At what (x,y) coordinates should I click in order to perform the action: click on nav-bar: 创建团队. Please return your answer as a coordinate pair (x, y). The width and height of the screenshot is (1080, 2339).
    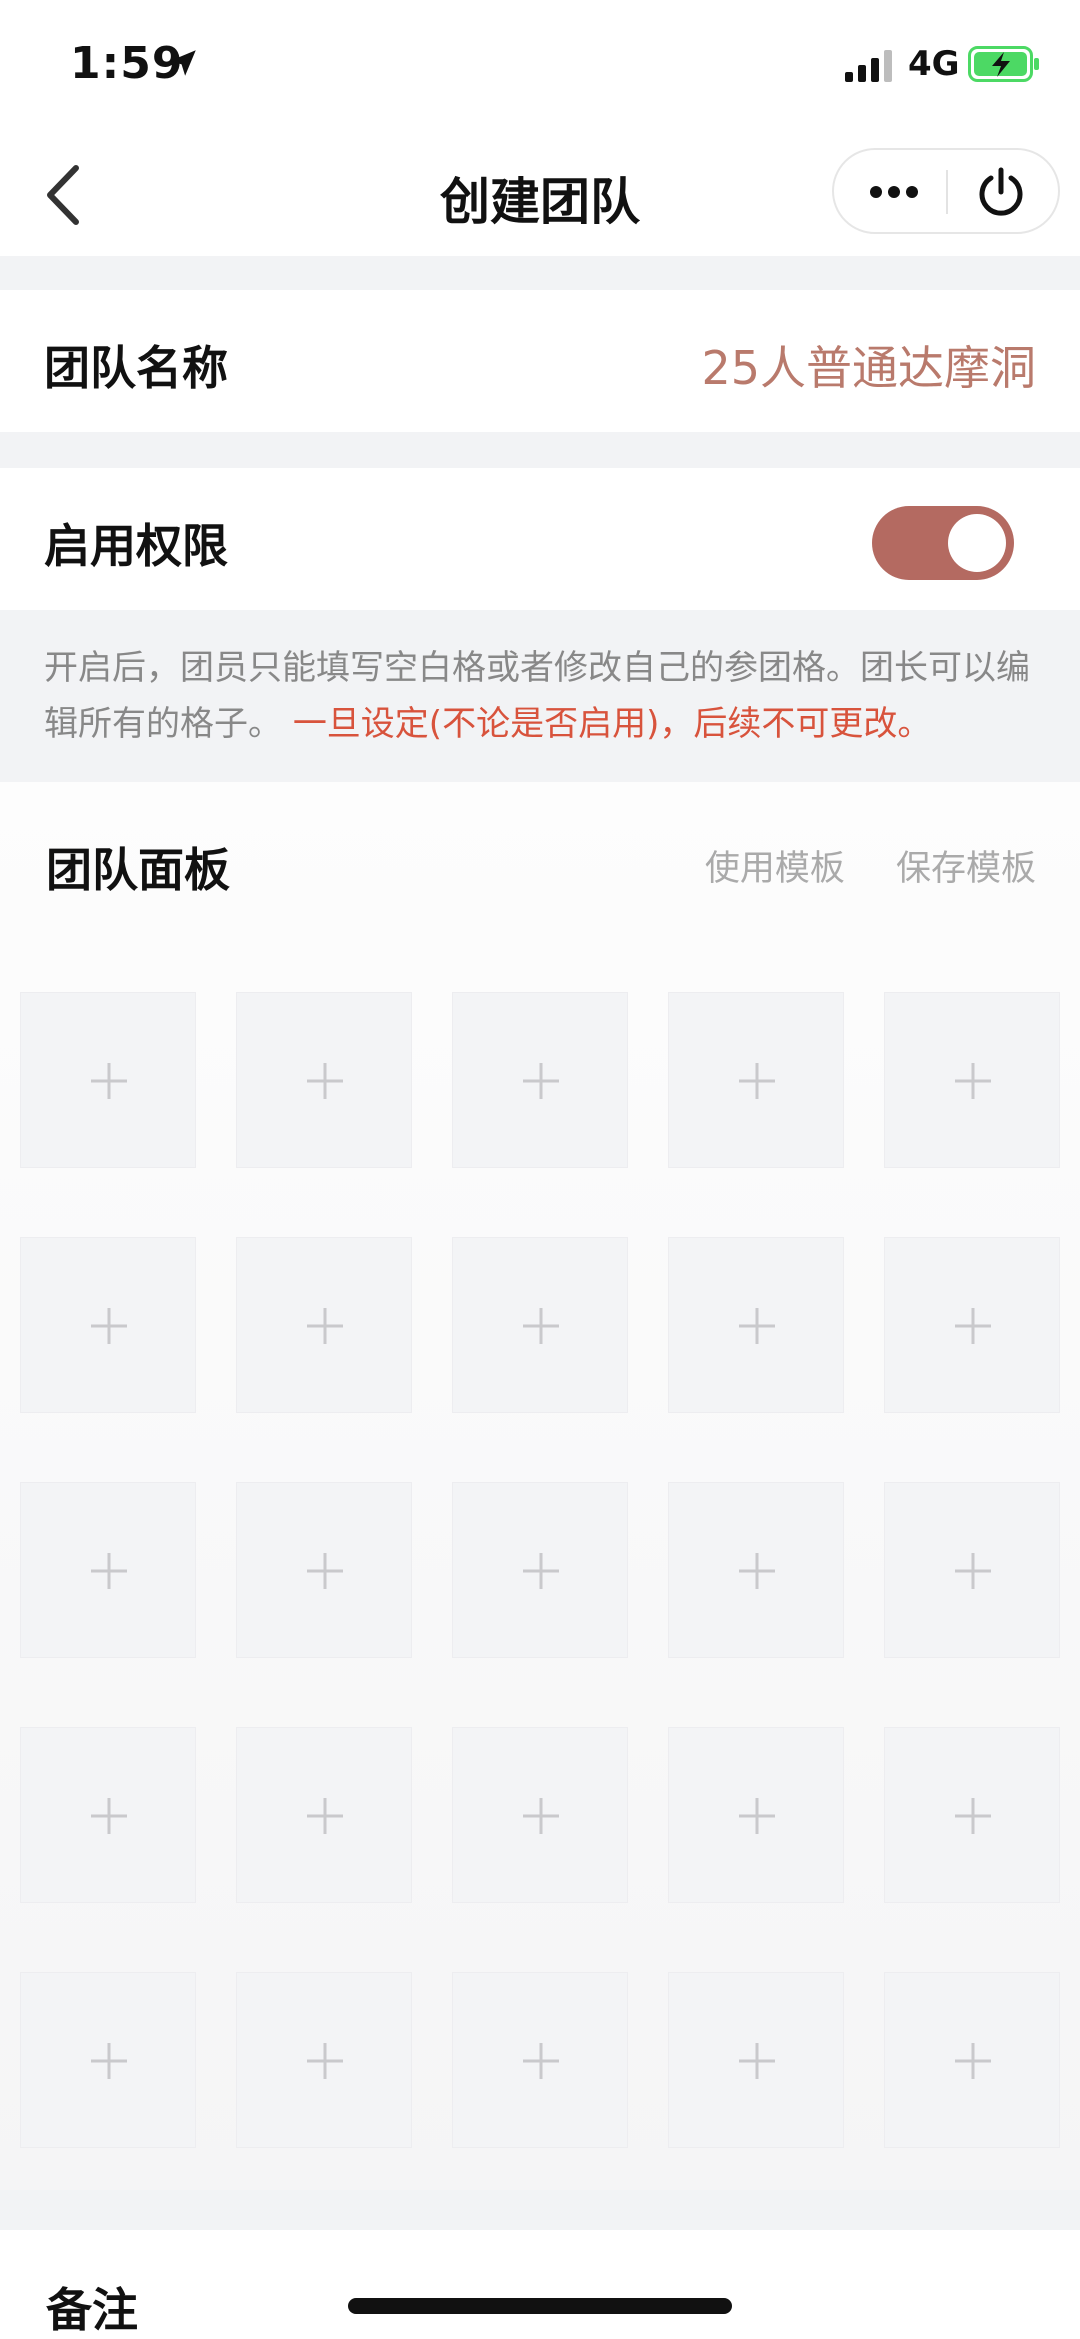
    Looking at the image, I should click on (540, 194).